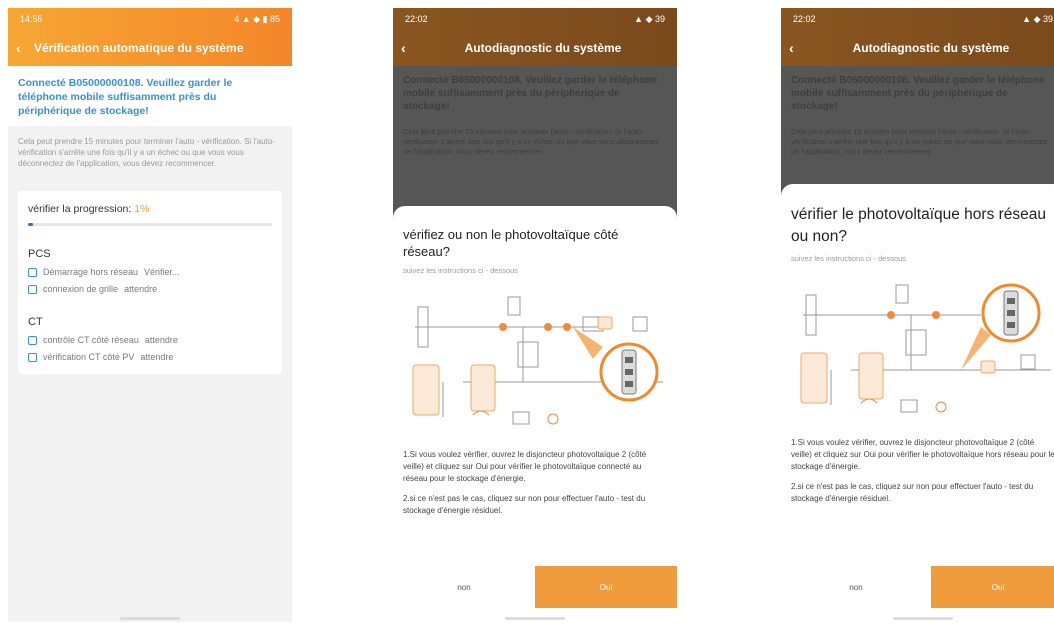 Image resolution: width=1054 pixels, height=630 pixels. I want to click on progress-label: vérifier la progression:, so click(80, 209).